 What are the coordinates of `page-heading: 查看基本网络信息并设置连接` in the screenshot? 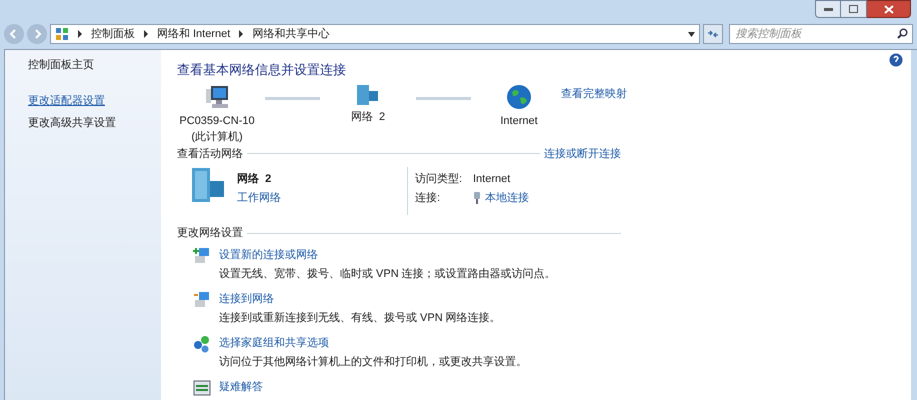 It's located at (262, 70).